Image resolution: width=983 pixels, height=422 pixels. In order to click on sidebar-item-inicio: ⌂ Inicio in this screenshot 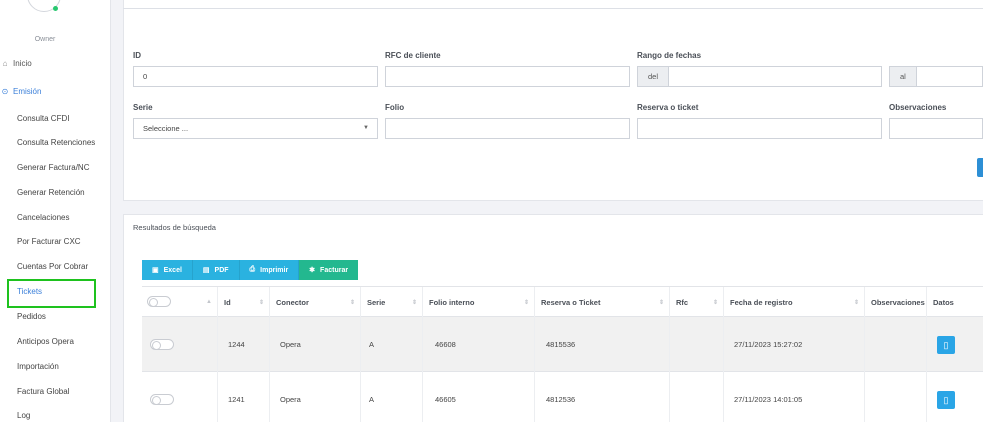, I will do `click(16, 63)`.